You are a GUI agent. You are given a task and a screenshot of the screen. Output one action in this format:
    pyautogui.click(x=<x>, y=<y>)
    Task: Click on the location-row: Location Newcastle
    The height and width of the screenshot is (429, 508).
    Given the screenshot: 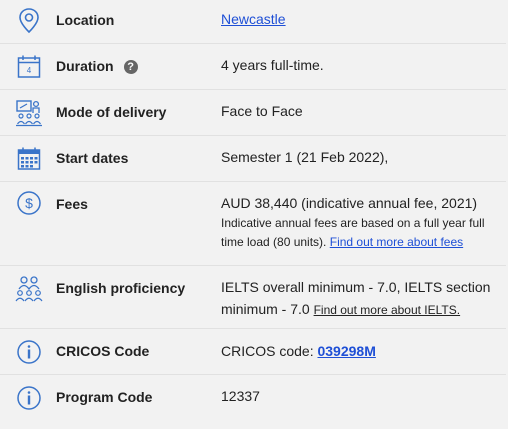 What is the action you would take?
    pyautogui.click(x=253, y=22)
    